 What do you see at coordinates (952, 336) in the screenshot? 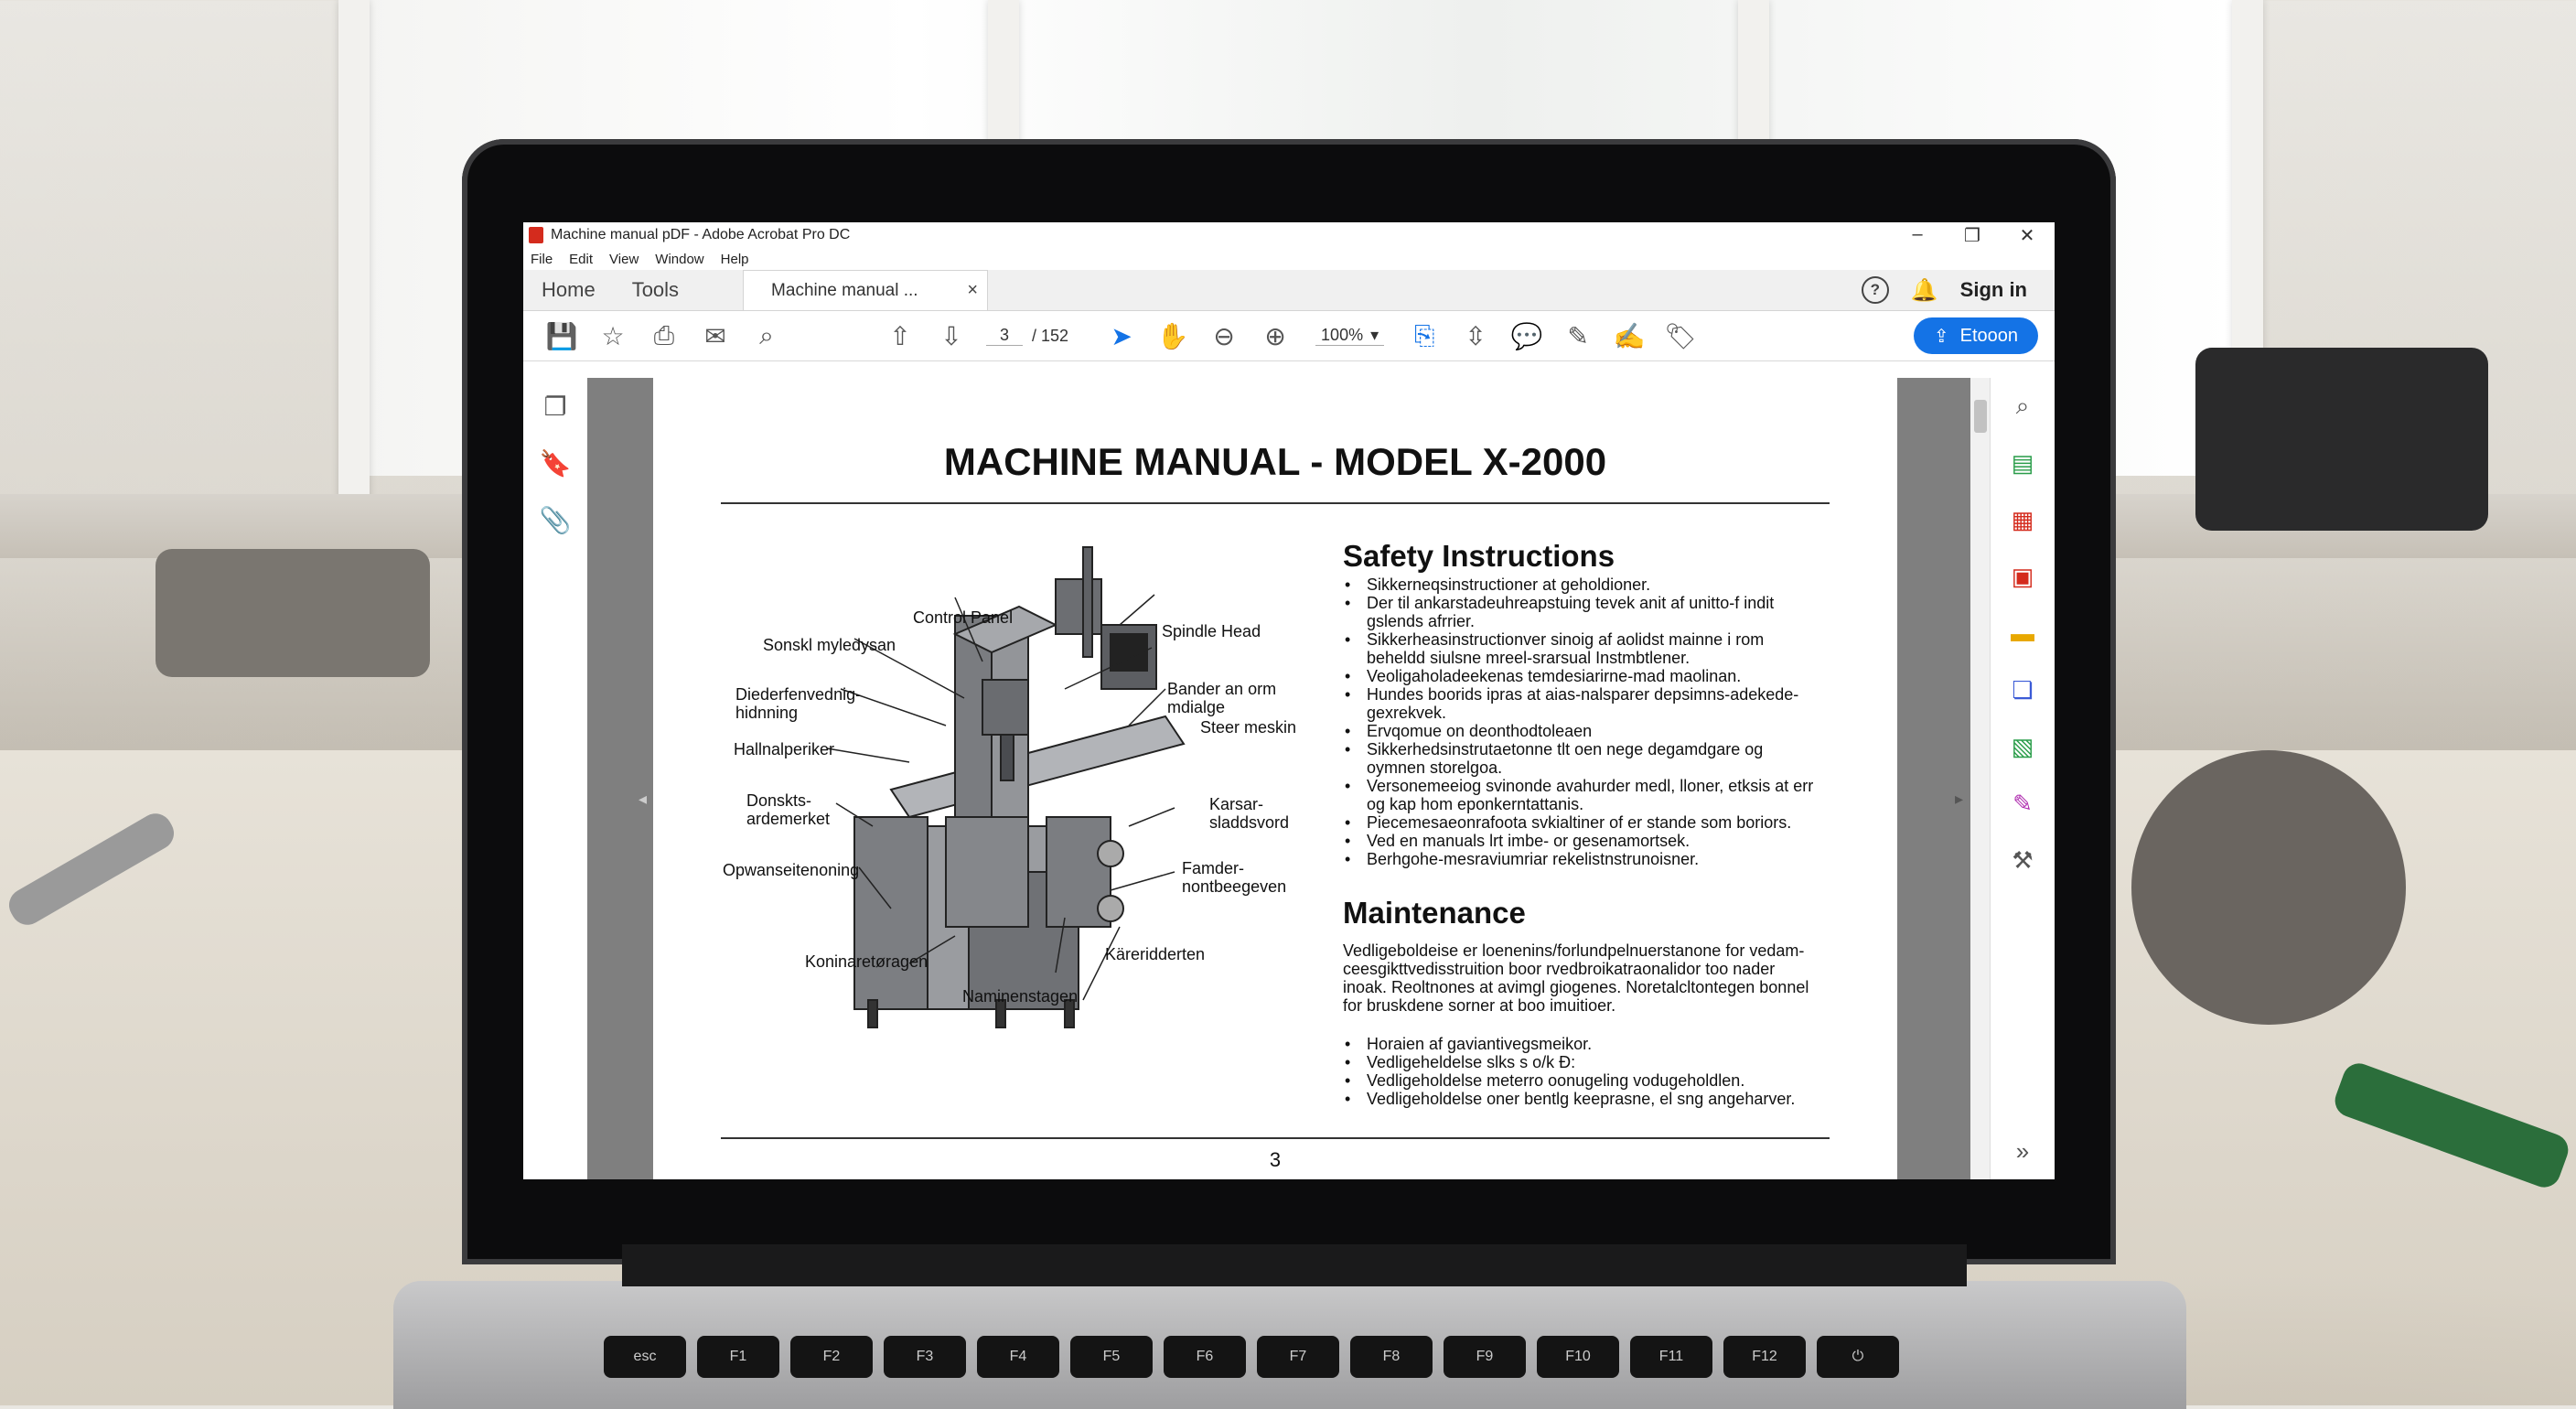
I see `page-down-icon: ⇩` at bounding box center [952, 336].